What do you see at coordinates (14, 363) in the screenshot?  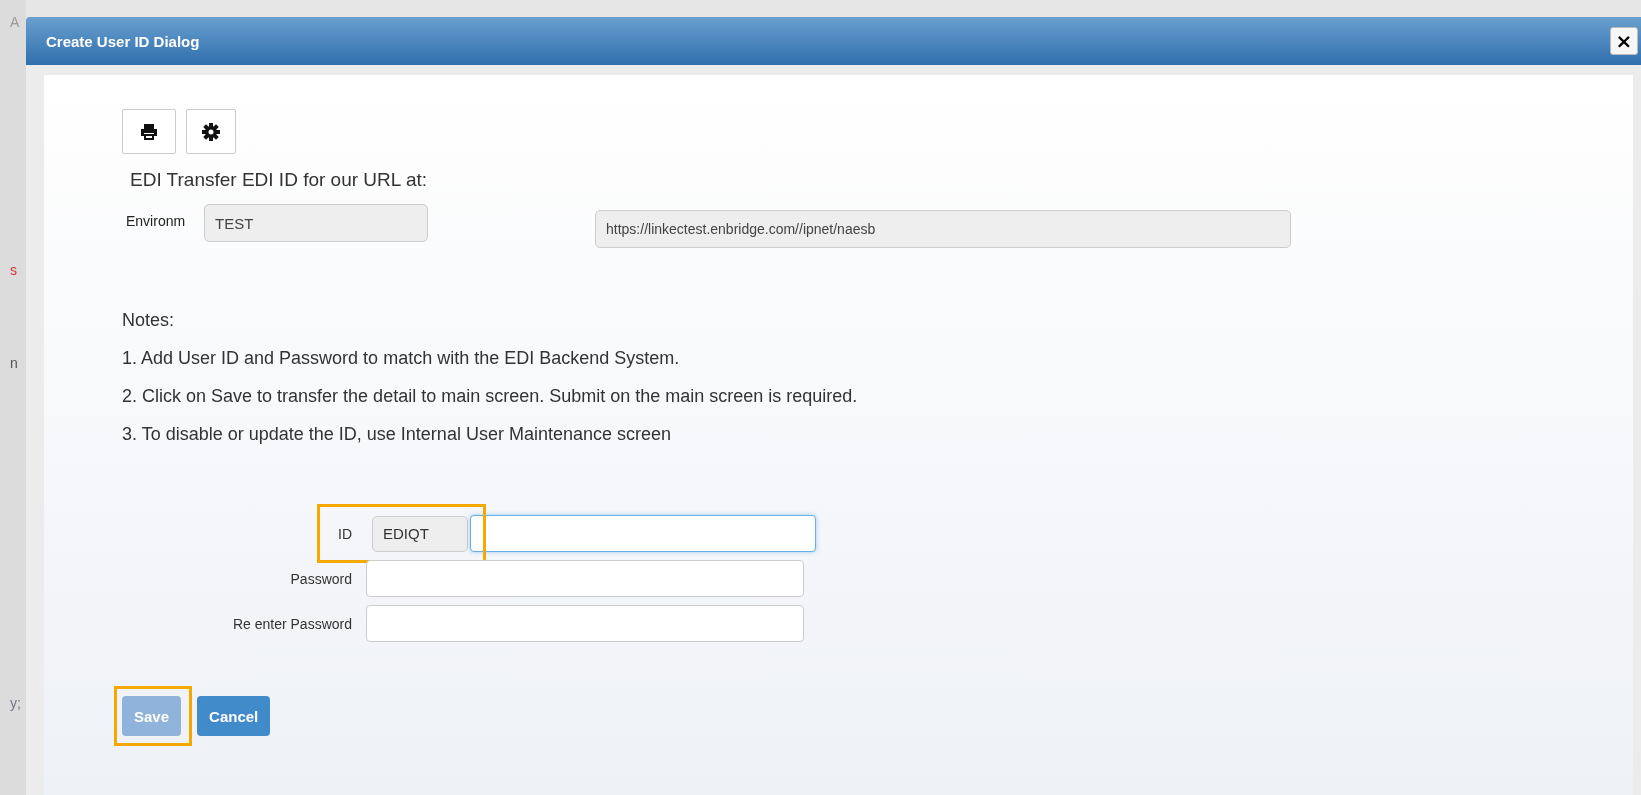 I see `background-text: n` at bounding box center [14, 363].